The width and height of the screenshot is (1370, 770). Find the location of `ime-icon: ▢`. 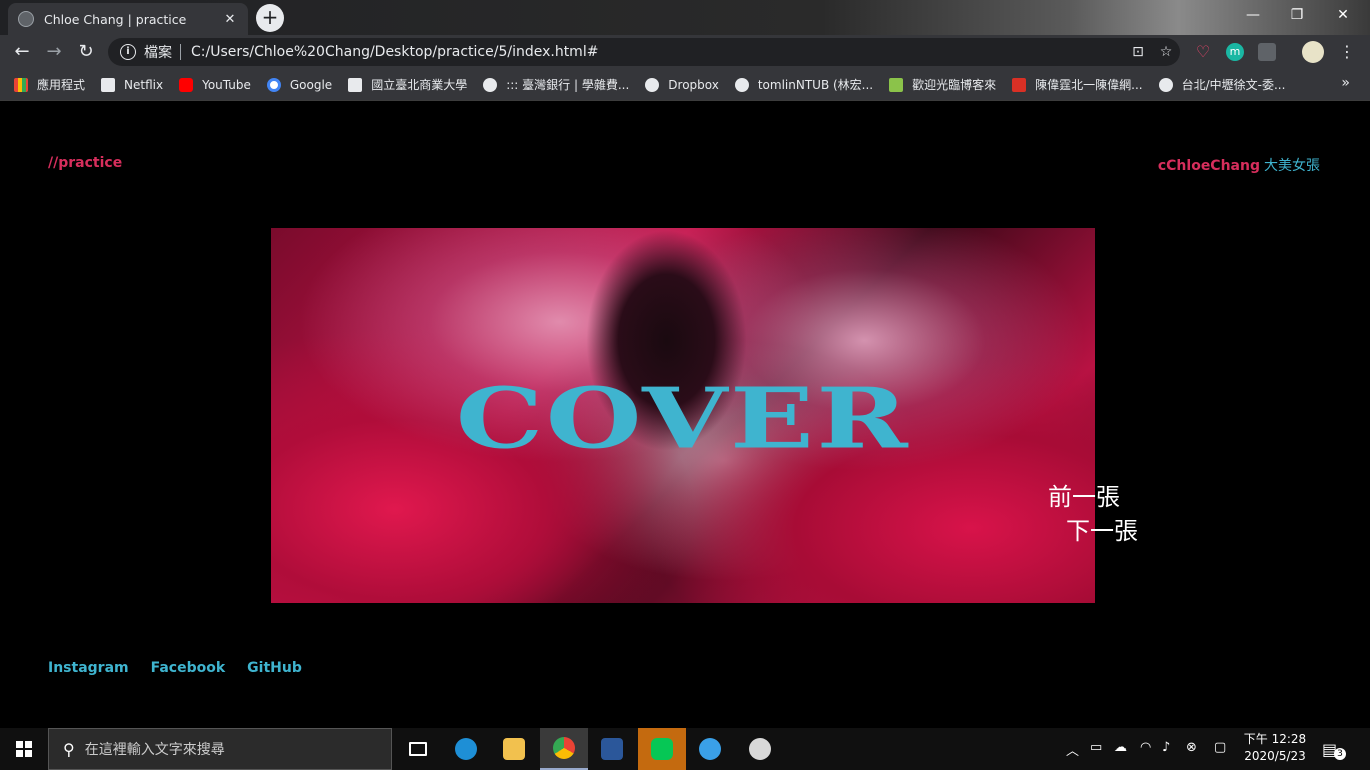

ime-icon: ▢ is located at coordinates (1220, 747).